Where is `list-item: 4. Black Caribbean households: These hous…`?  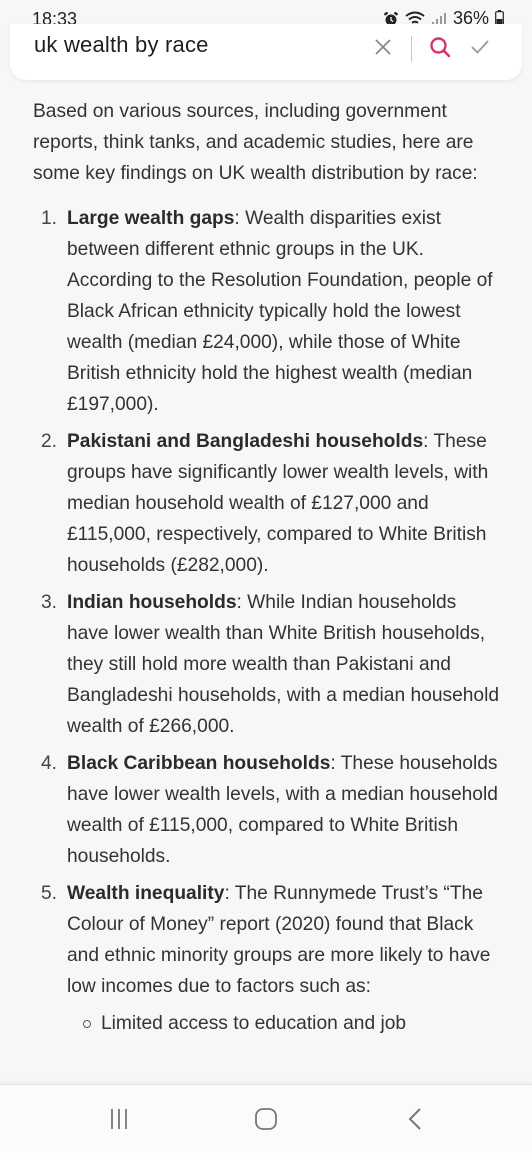 list-item: 4. Black Caribbean households: These hous… is located at coordinates (268, 810).